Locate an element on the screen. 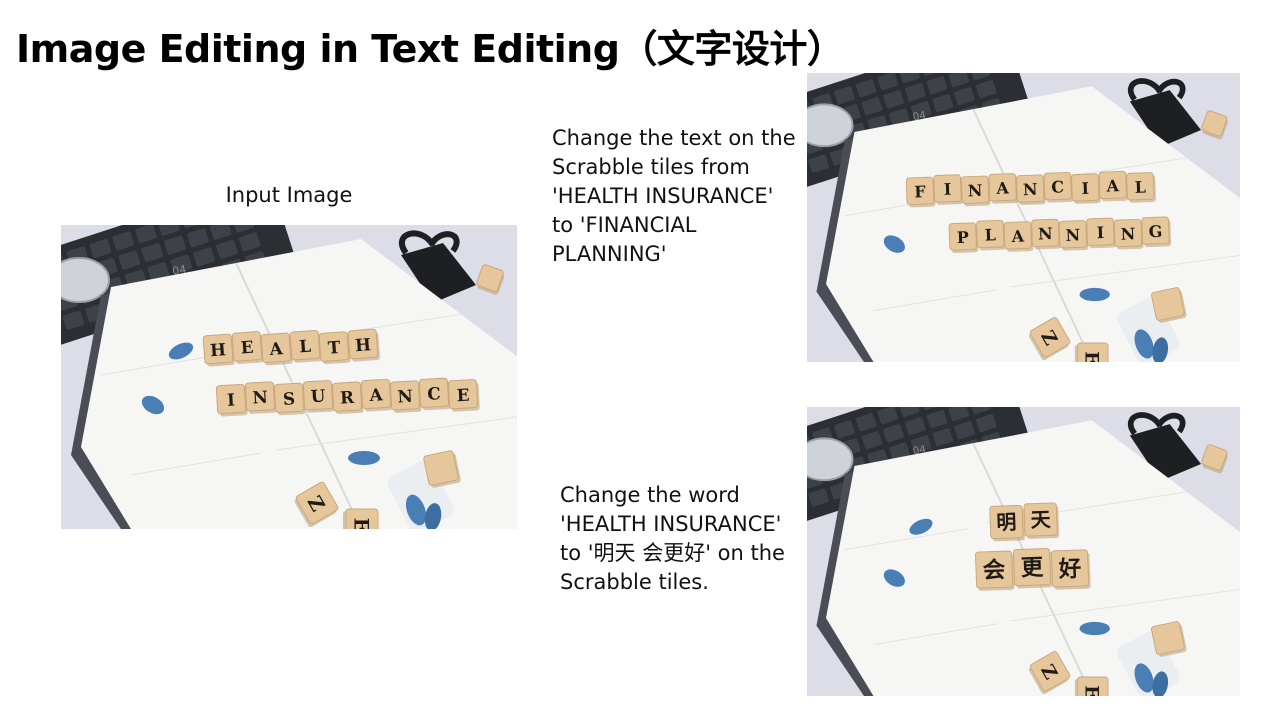  edited-image-2: 04 Z E 明天 会更好 is located at coordinates (1023, 551).